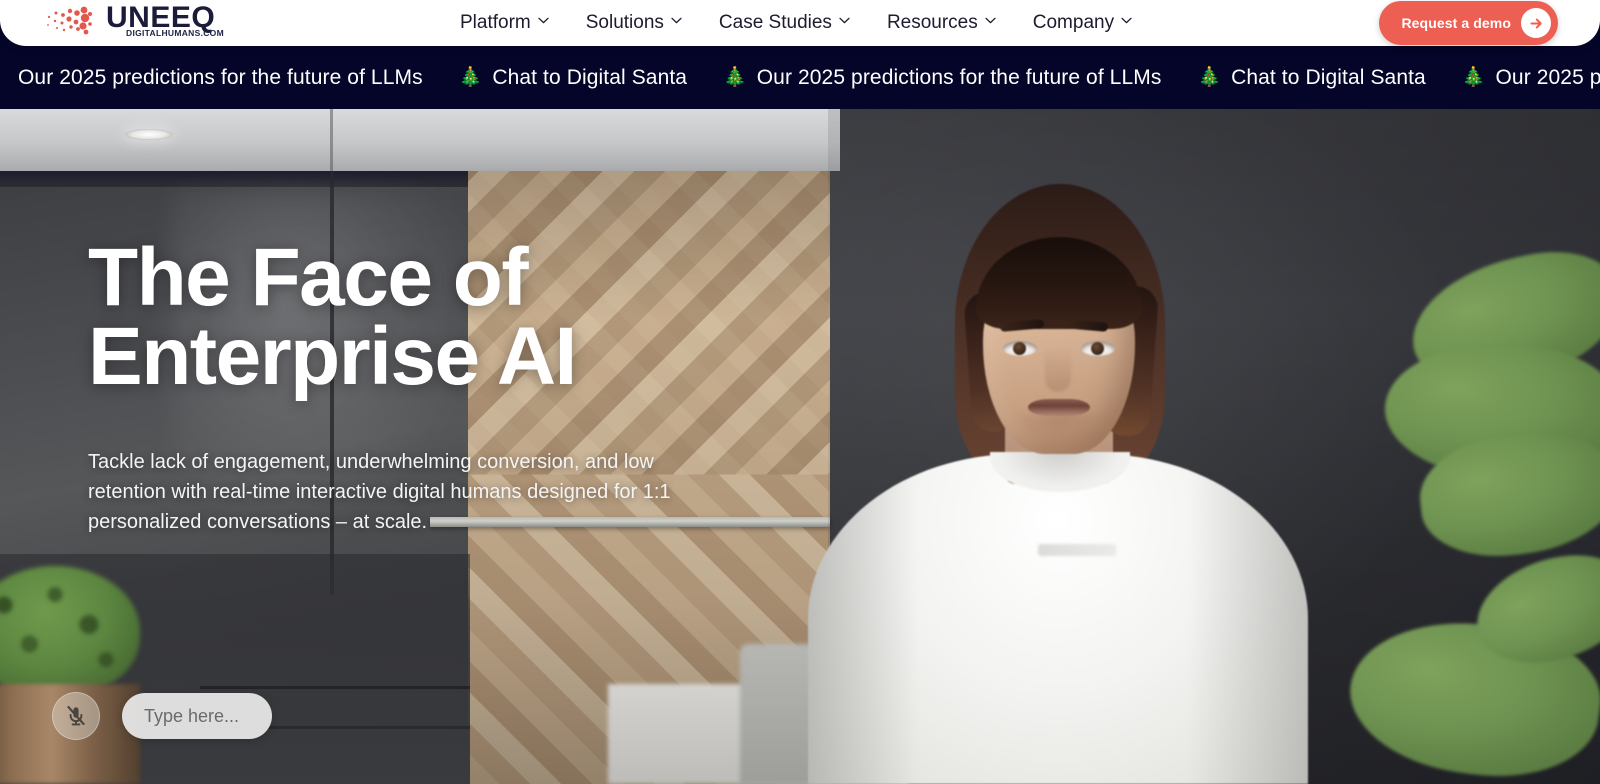  I want to click on nav-item-solutions: Solutions, so click(633, 23).